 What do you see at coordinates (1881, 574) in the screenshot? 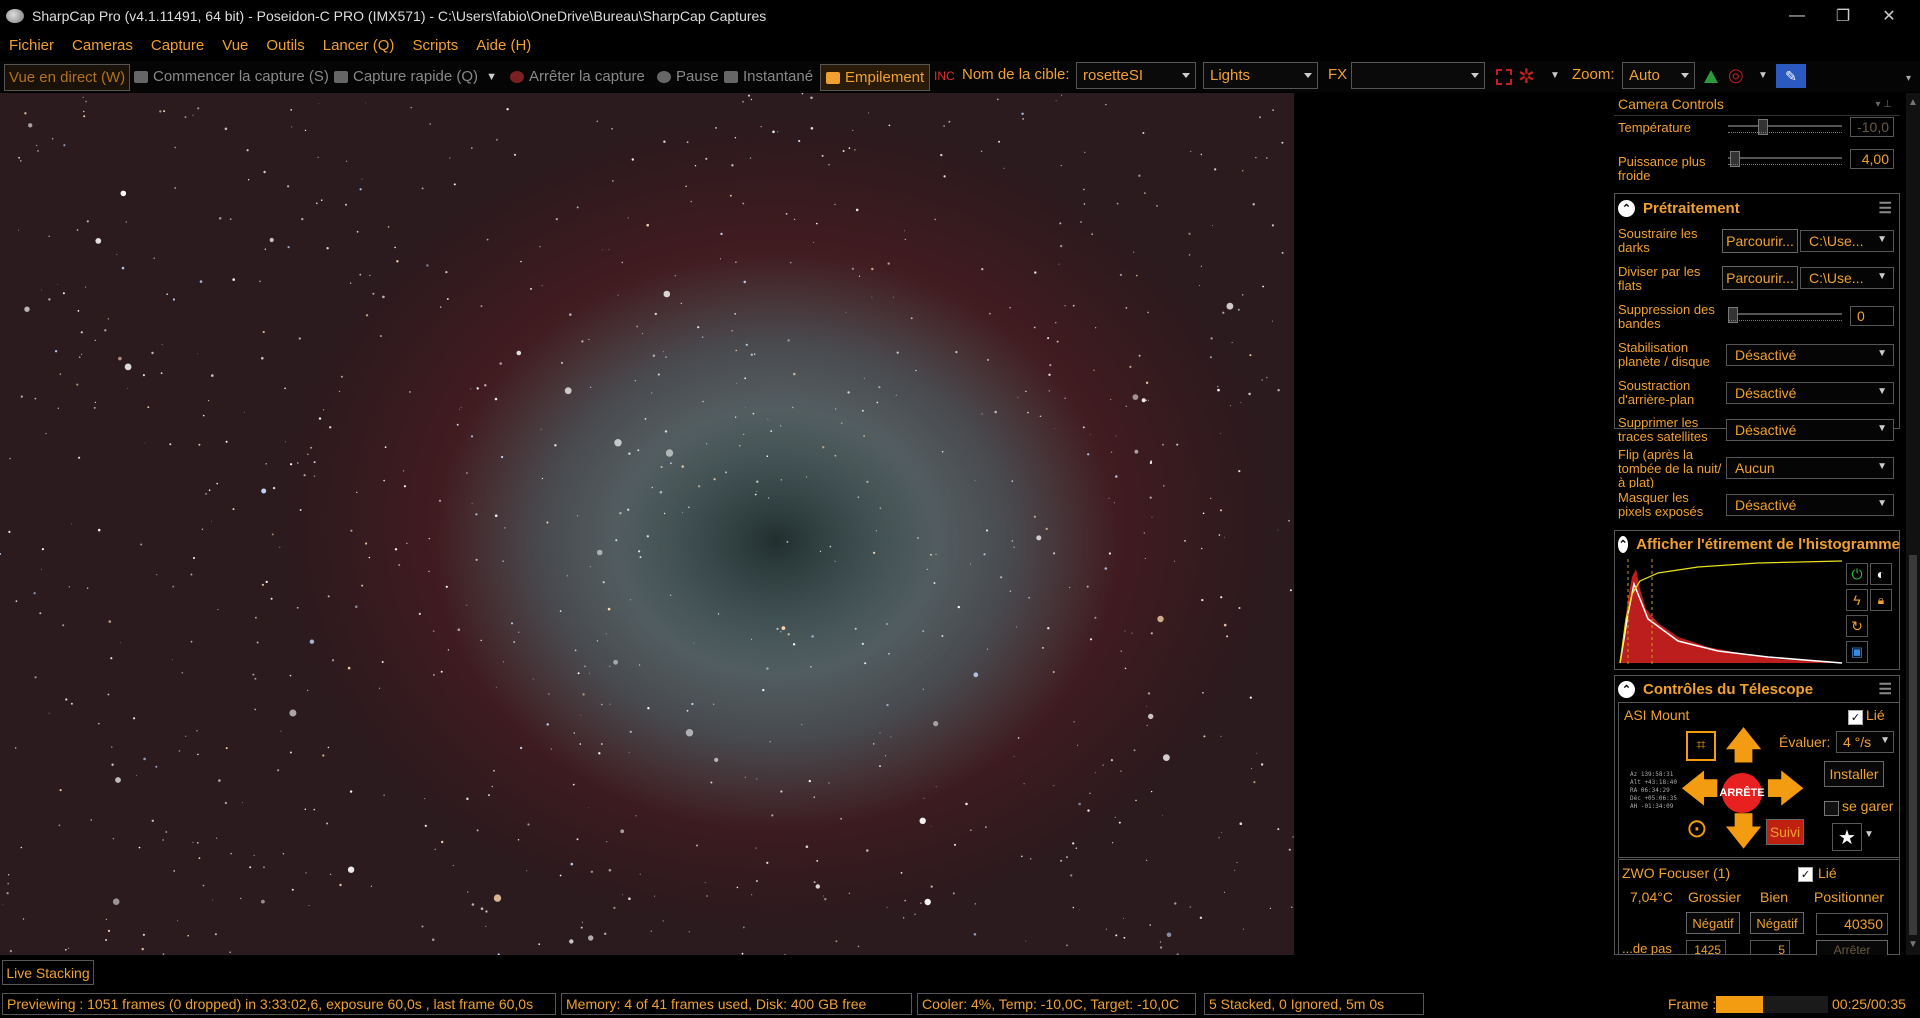
I see `contrast-icon: ◐` at bounding box center [1881, 574].